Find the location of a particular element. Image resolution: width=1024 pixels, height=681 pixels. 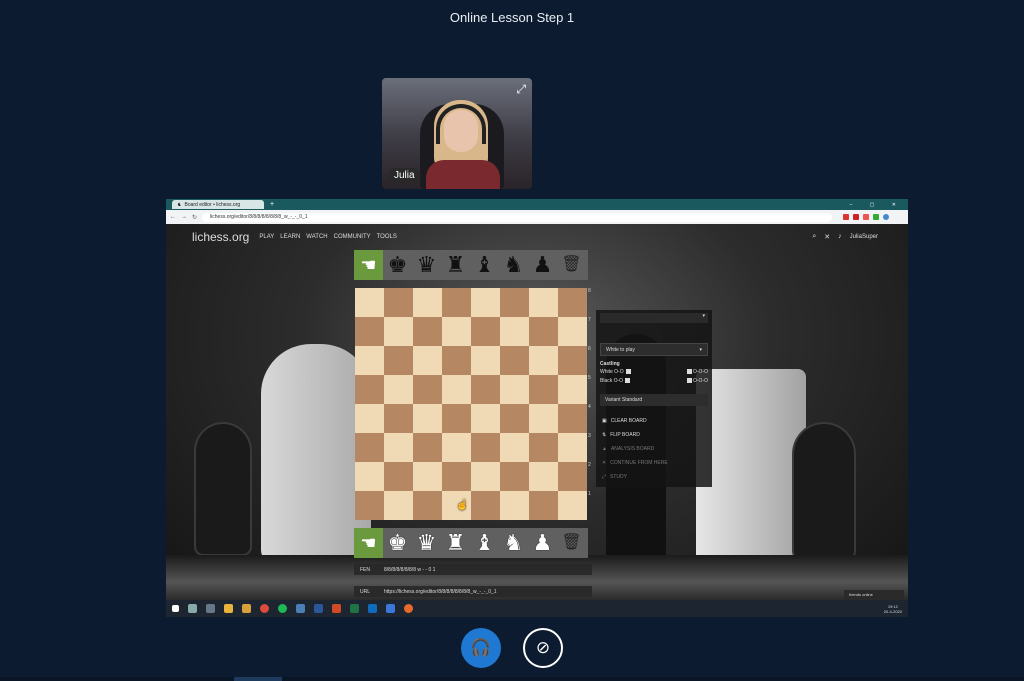

excel-icon is located at coordinates (354, 608).